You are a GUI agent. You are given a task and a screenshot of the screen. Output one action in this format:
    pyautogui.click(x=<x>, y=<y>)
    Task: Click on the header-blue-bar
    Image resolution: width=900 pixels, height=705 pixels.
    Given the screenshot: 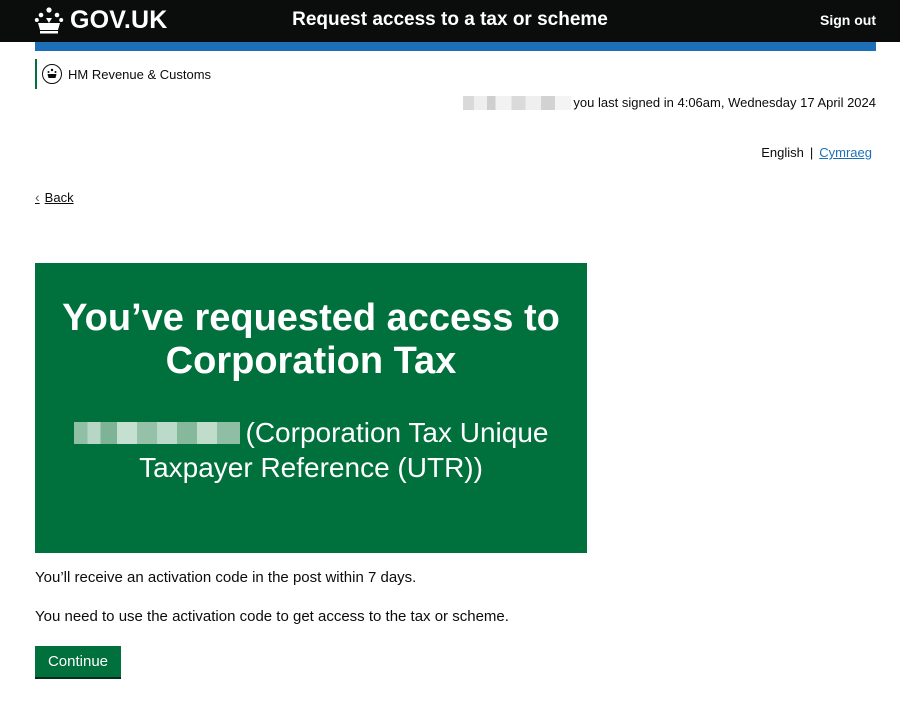 What is the action you would take?
    pyautogui.click(x=455, y=46)
    